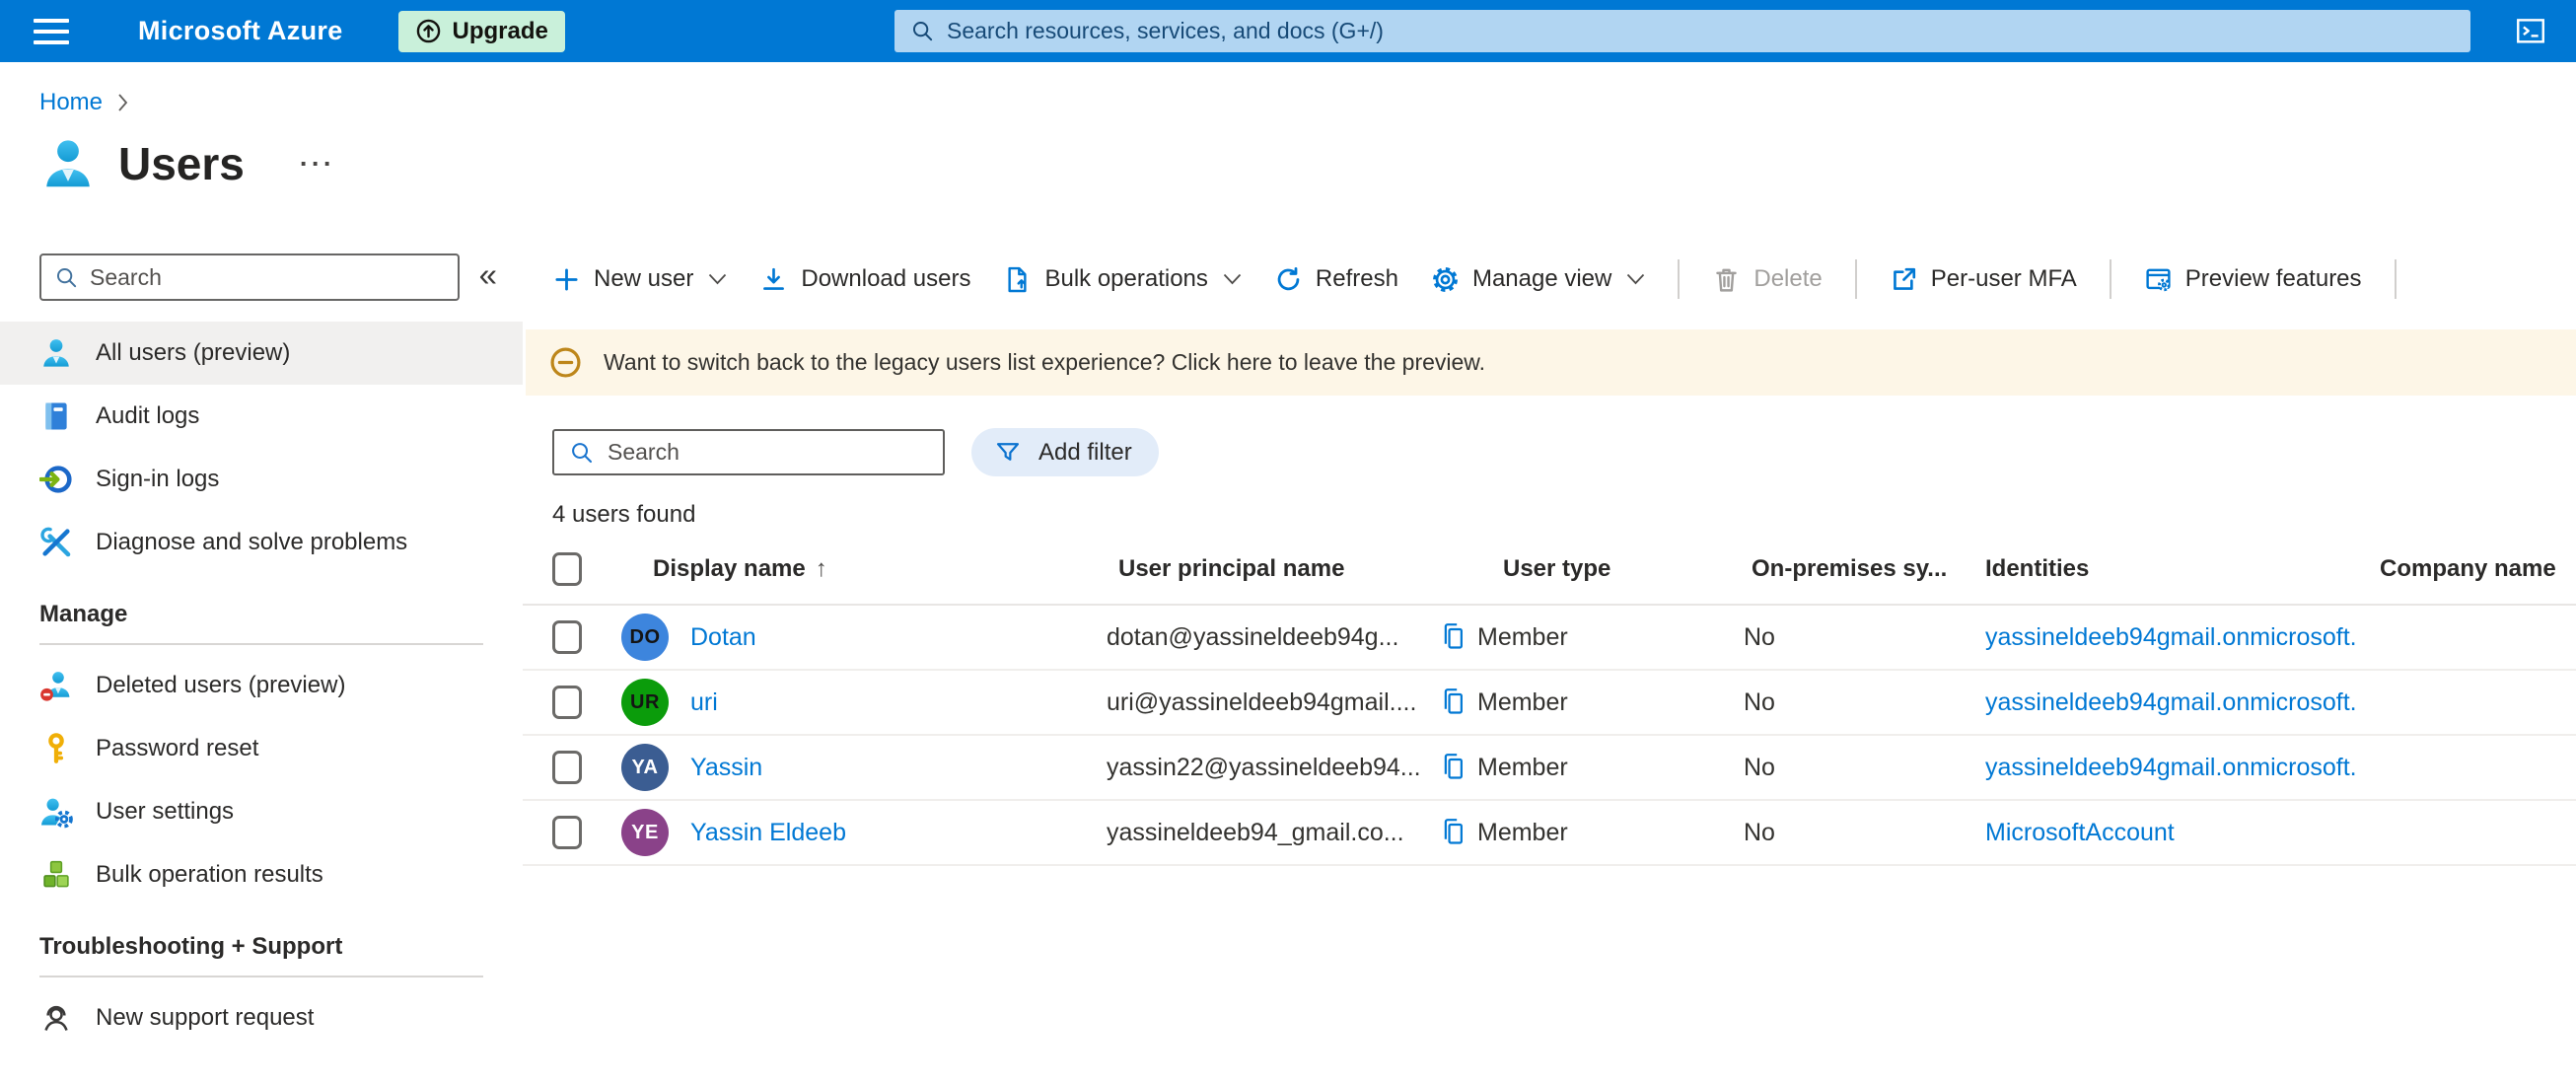  I want to click on sidebar-item-all-users: All users (preview), so click(261, 354).